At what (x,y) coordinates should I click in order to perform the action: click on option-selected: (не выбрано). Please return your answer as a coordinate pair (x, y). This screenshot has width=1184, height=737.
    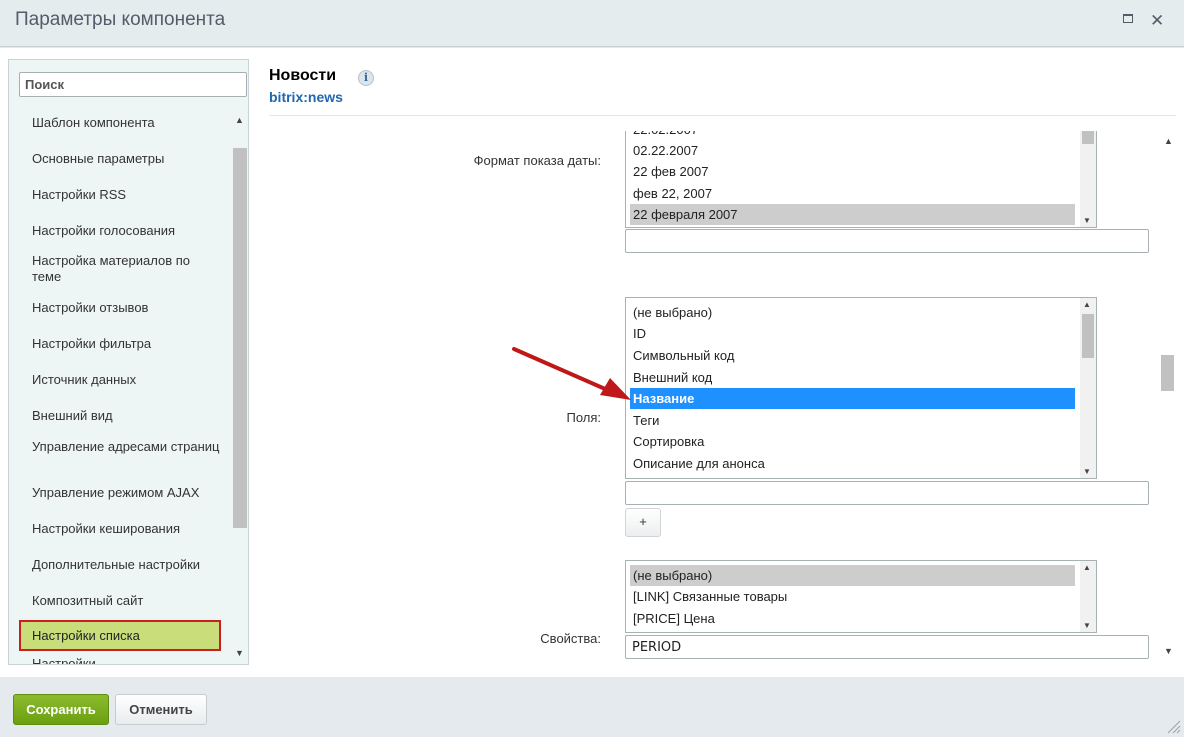
    Looking at the image, I should click on (852, 575).